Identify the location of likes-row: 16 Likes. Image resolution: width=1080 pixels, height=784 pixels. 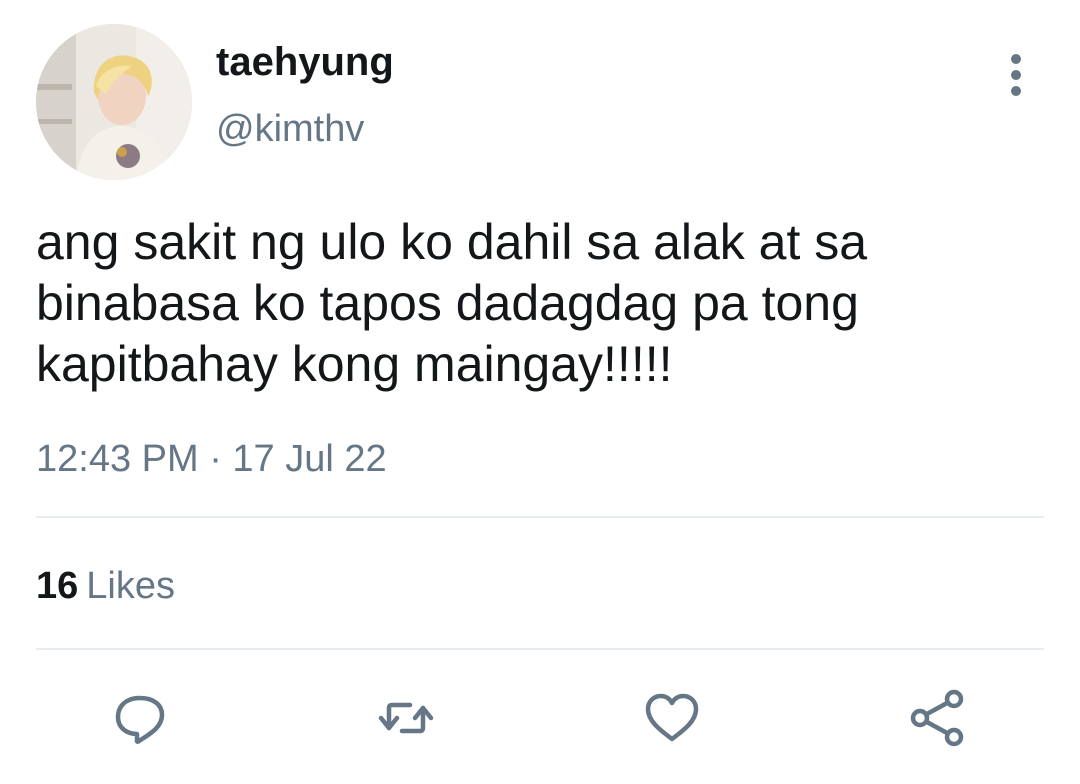
(105, 586).